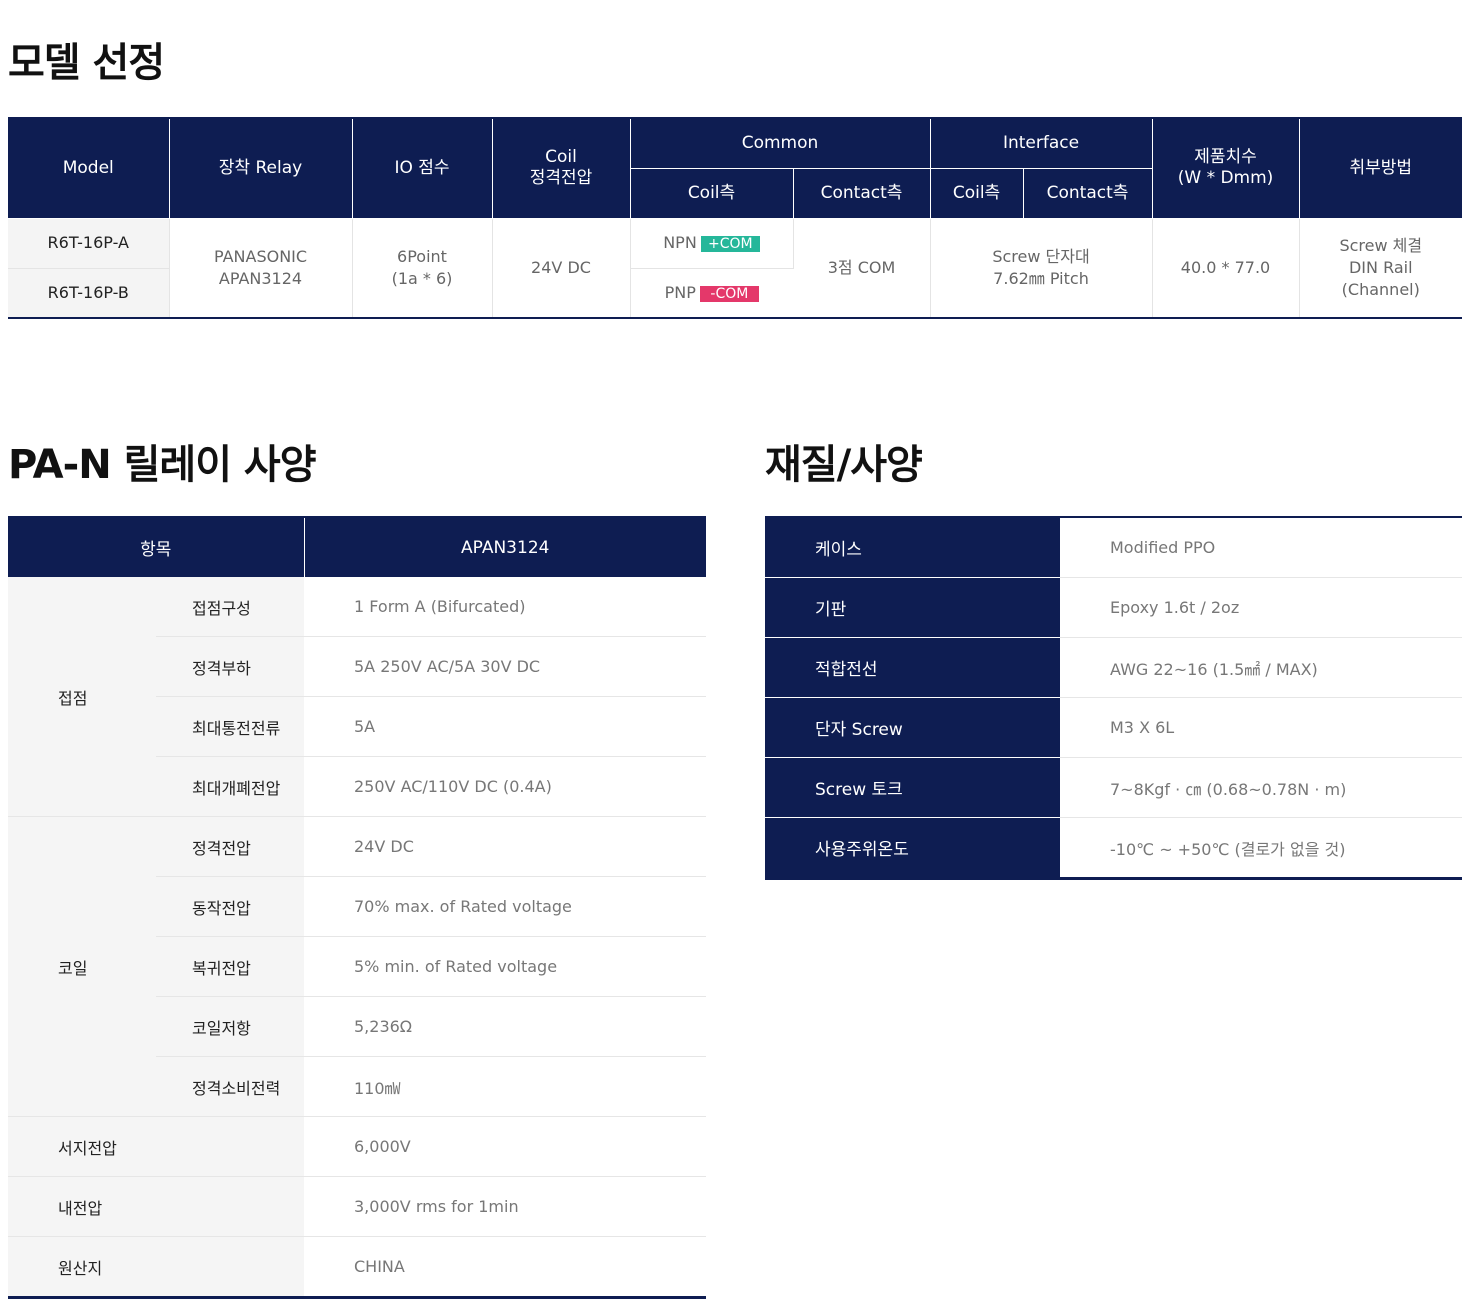 This screenshot has width=1470, height=1309. I want to click on row-label: 접점구성, so click(230, 607).